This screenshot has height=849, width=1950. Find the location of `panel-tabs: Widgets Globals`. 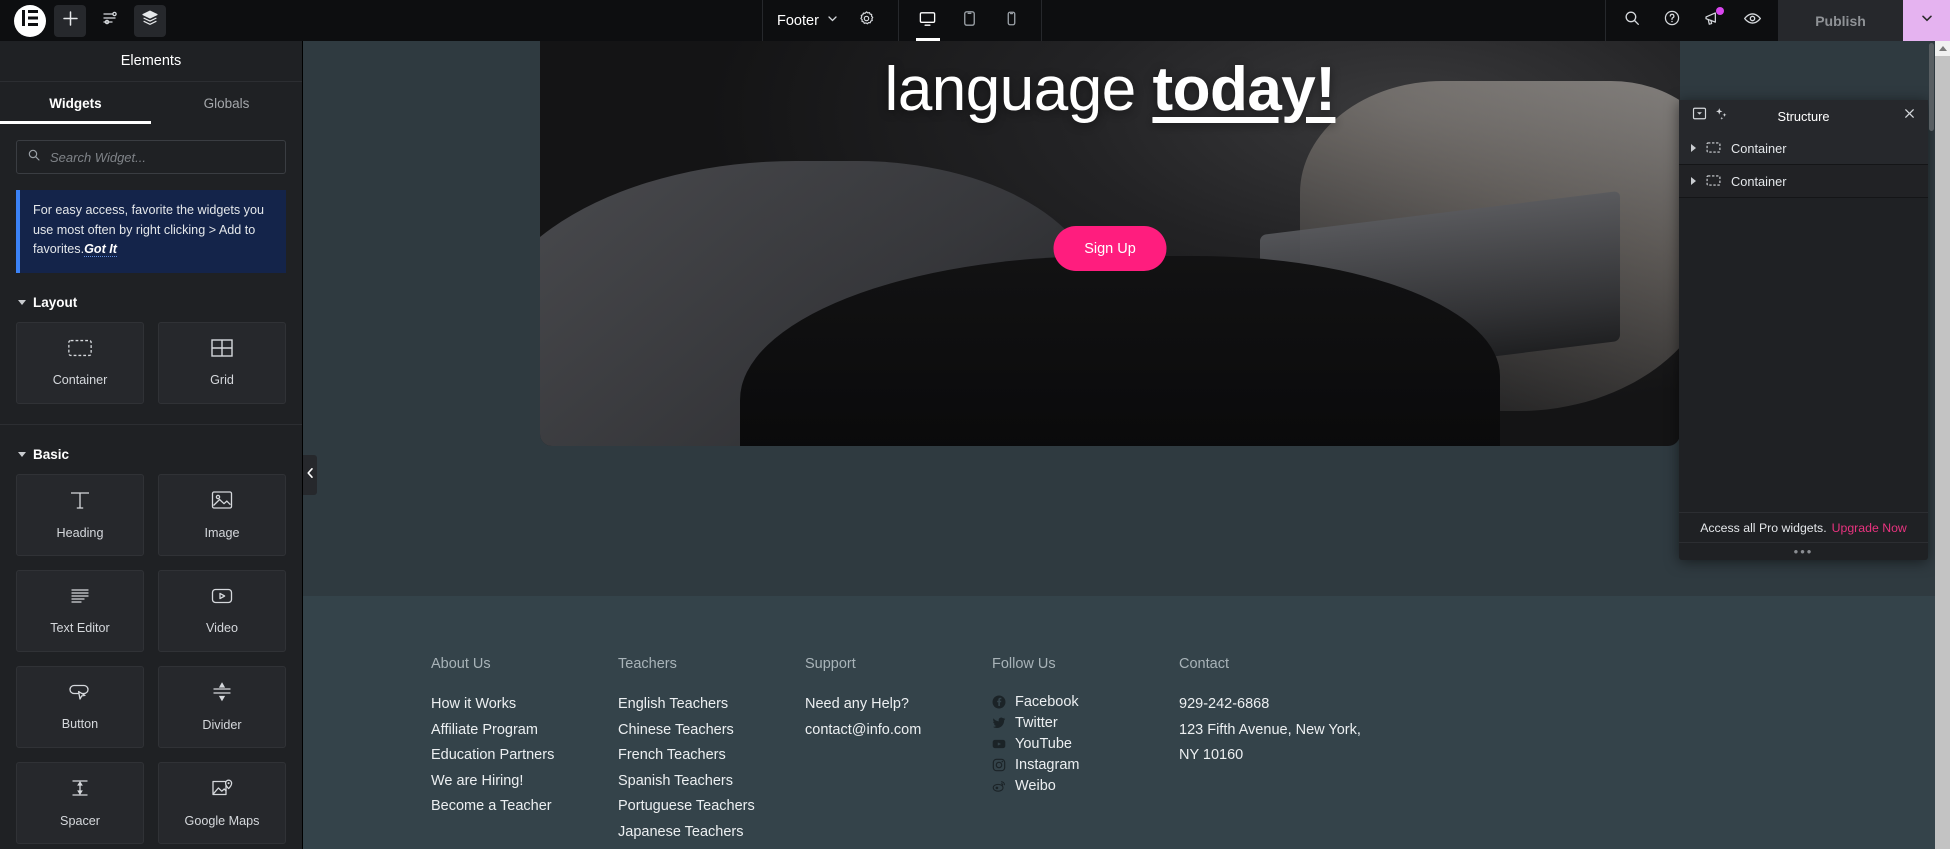

panel-tabs: Widgets Globals is located at coordinates (151, 103).